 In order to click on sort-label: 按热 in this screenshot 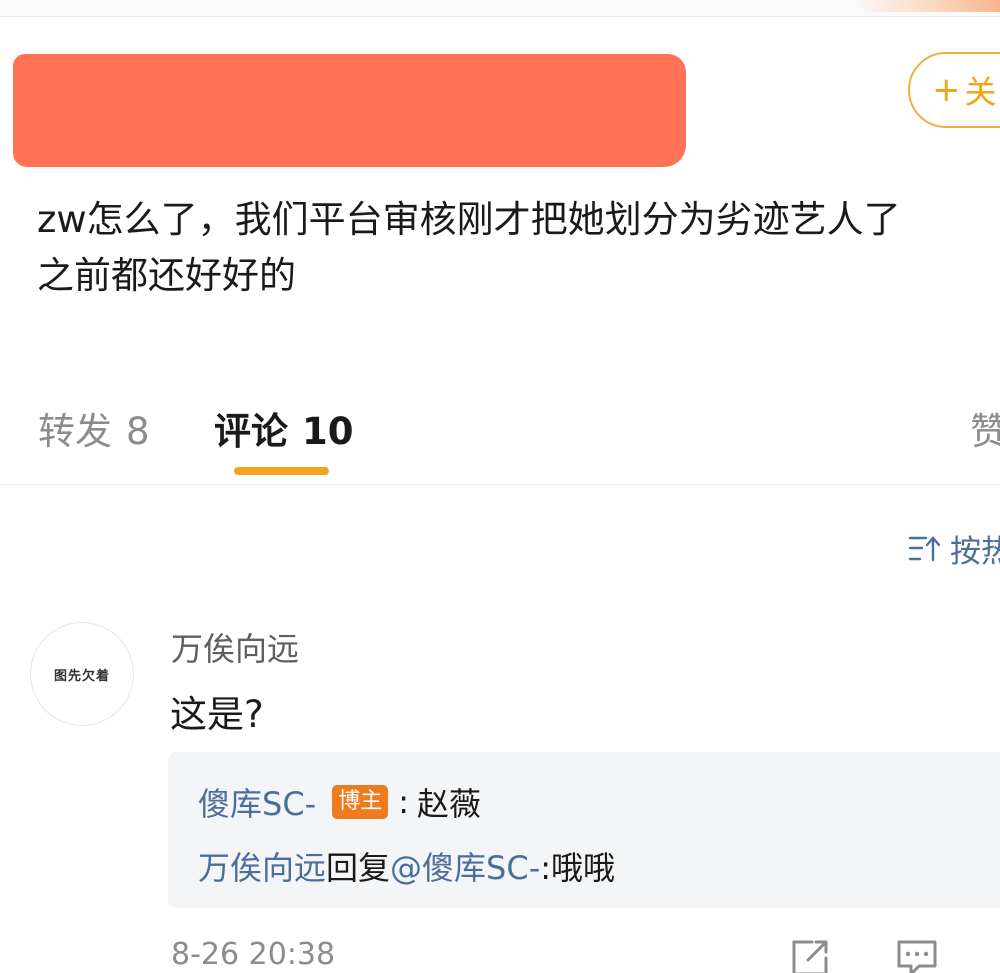, I will do `click(975, 552)`.